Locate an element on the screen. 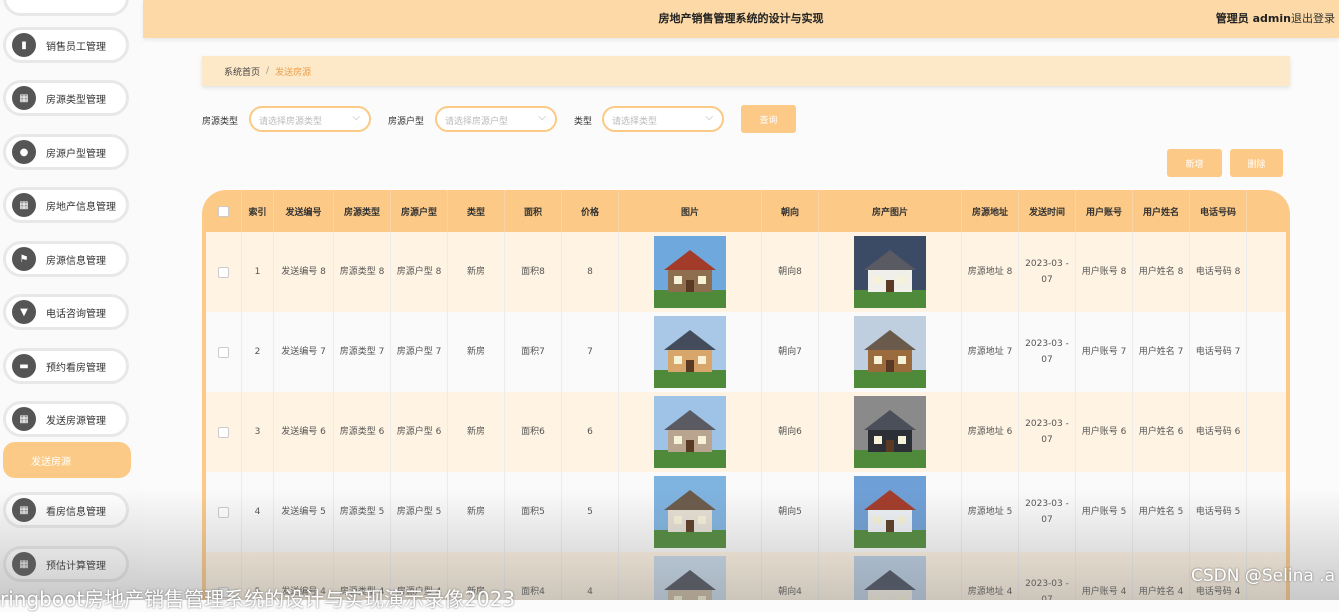 This screenshot has height=612, width=1339. house-layout-text: 房源户型 8 is located at coordinates (419, 272).